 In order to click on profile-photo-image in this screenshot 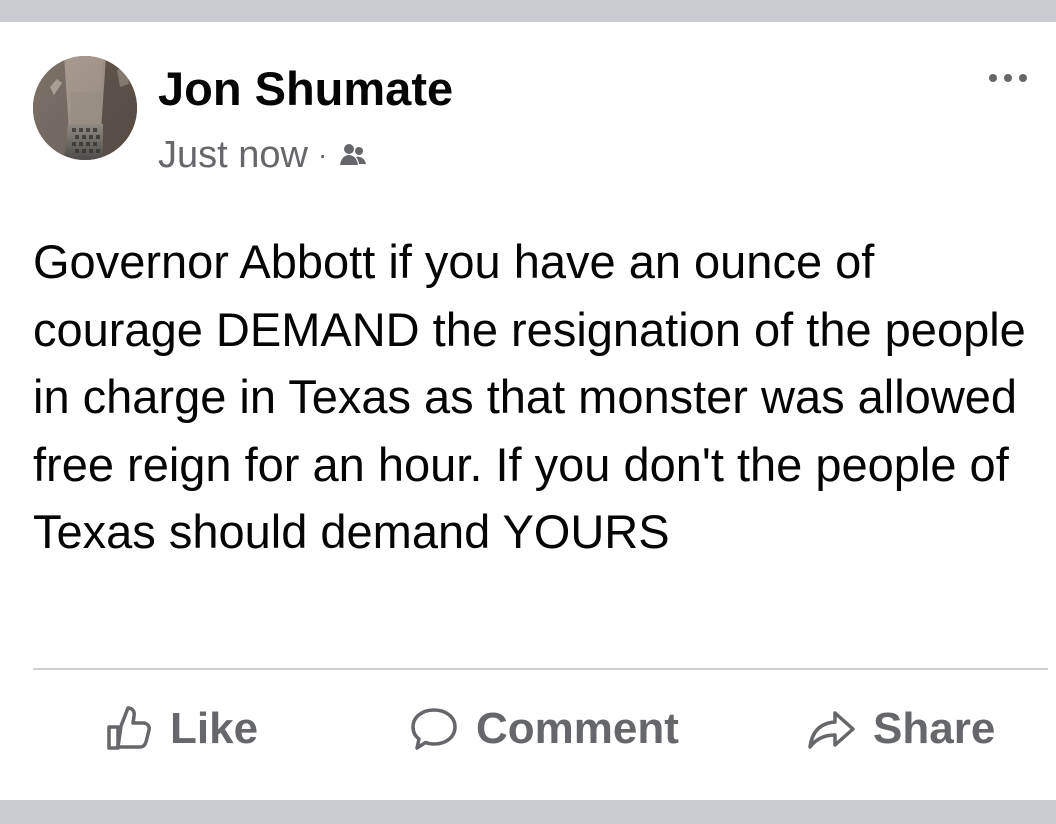, I will do `click(85, 108)`.